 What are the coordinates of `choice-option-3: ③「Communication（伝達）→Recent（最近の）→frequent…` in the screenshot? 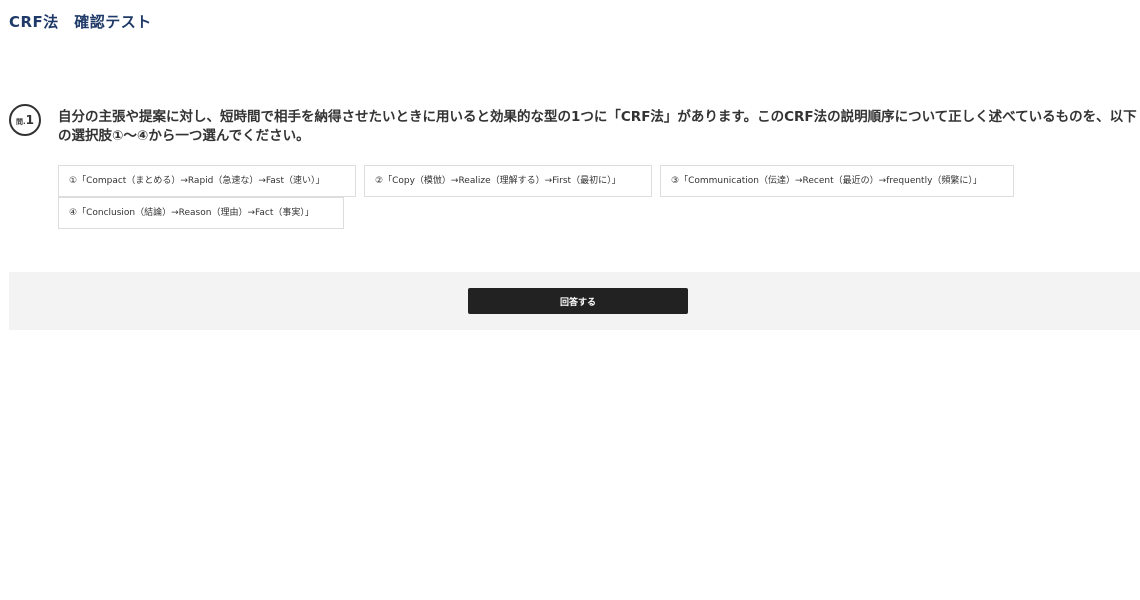 It's located at (837, 181).